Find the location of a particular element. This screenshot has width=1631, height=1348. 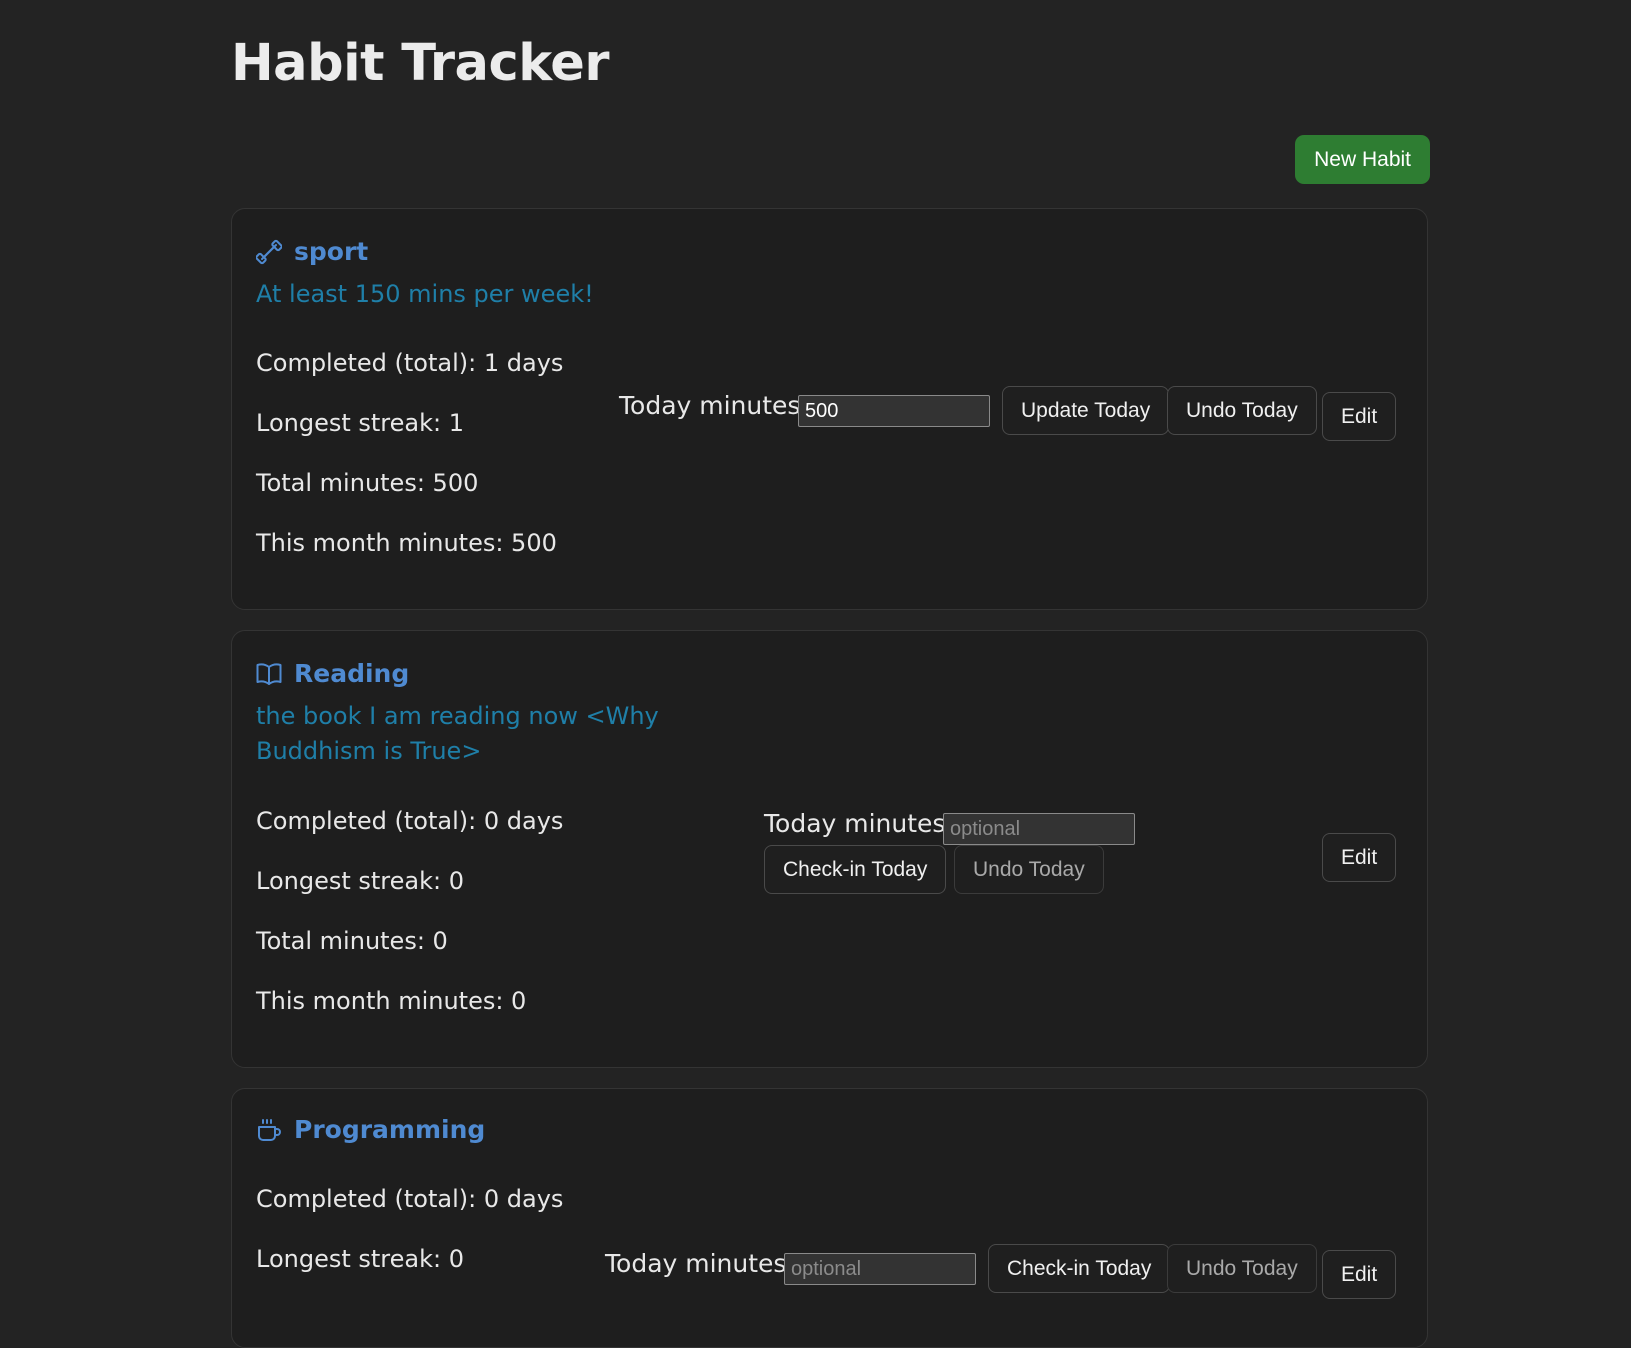

habit-description: At least 150 mins per week! is located at coordinates (425, 294).